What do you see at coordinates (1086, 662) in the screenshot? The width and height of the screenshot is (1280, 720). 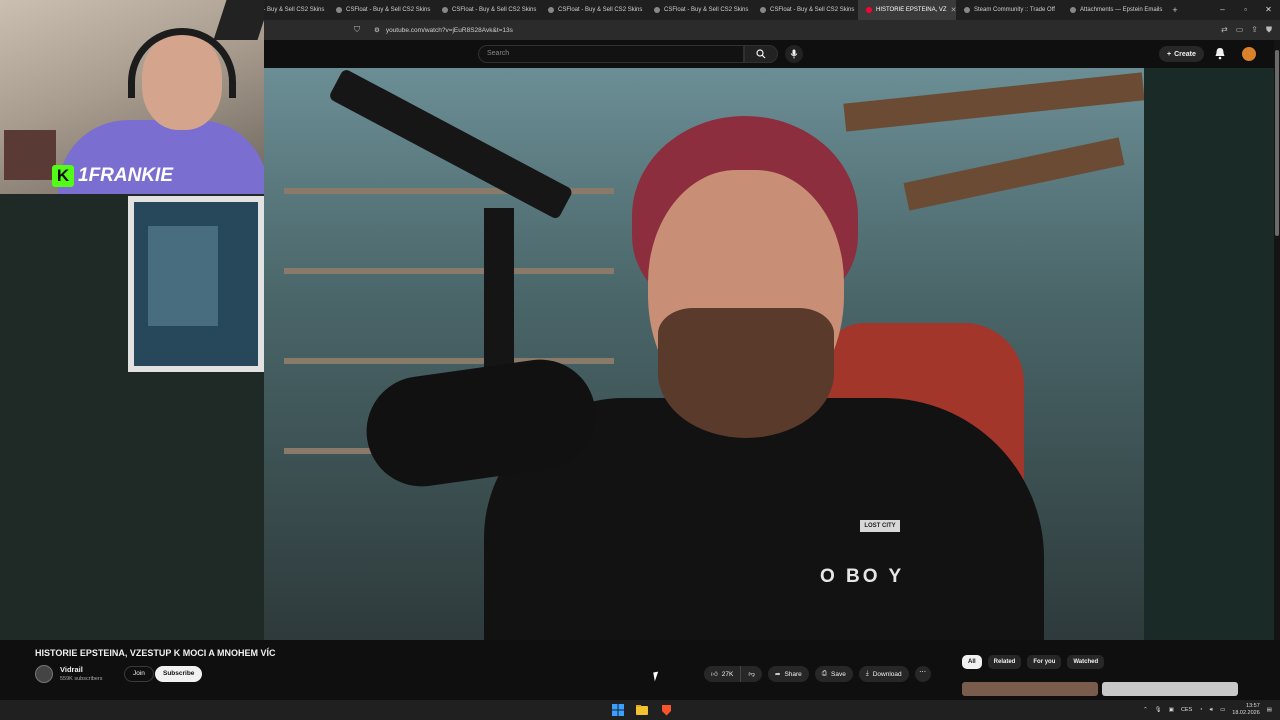 I see `chip-watched: Watched` at bounding box center [1086, 662].